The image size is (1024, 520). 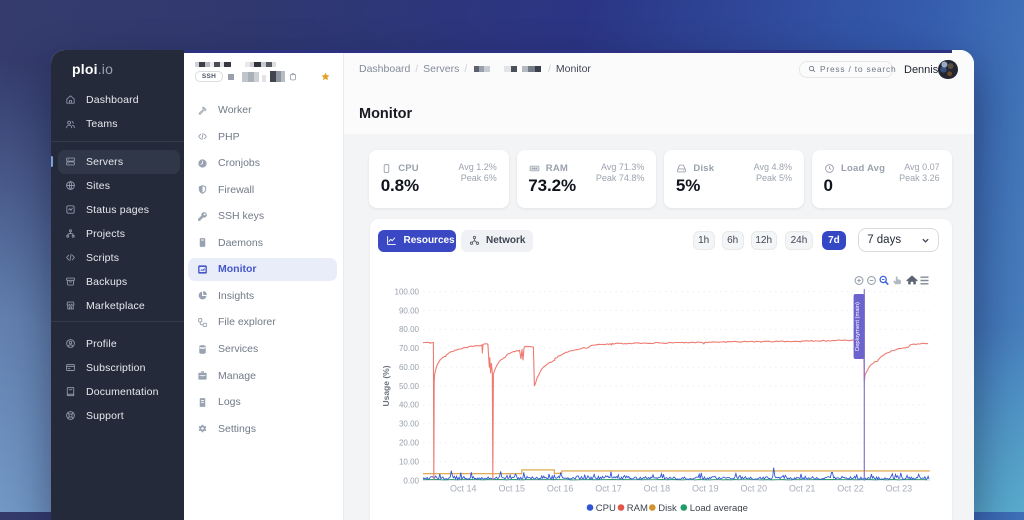 I want to click on svg-text: CPU, so click(x=605, y=507).